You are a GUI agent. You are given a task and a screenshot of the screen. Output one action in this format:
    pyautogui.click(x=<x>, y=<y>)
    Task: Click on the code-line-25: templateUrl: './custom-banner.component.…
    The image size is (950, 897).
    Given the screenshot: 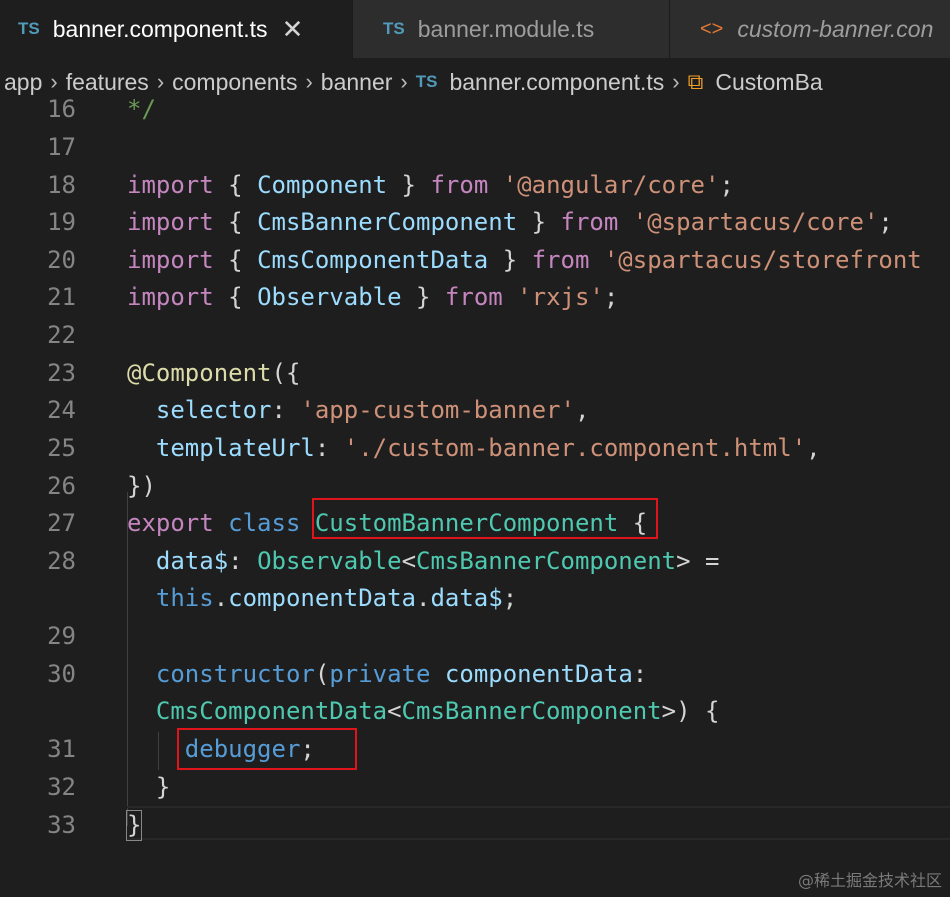 What is the action you would take?
    pyautogui.click(x=488, y=448)
    